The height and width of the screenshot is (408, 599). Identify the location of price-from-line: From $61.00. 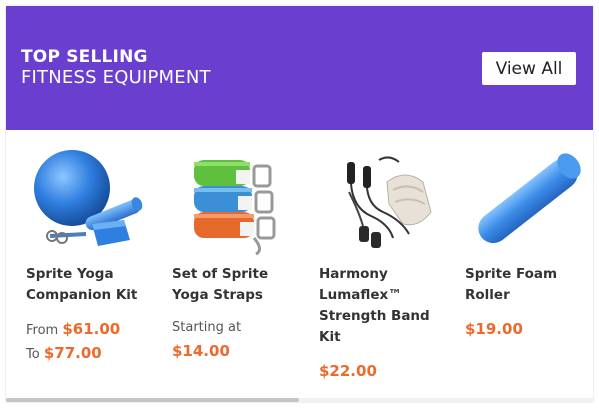
(73, 329).